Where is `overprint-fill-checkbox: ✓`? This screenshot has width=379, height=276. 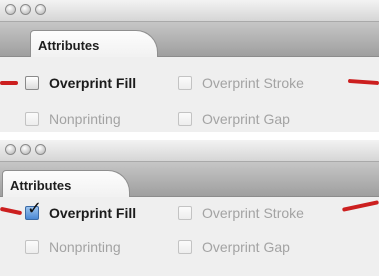
overprint-fill-checkbox: ✓ is located at coordinates (33, 210).